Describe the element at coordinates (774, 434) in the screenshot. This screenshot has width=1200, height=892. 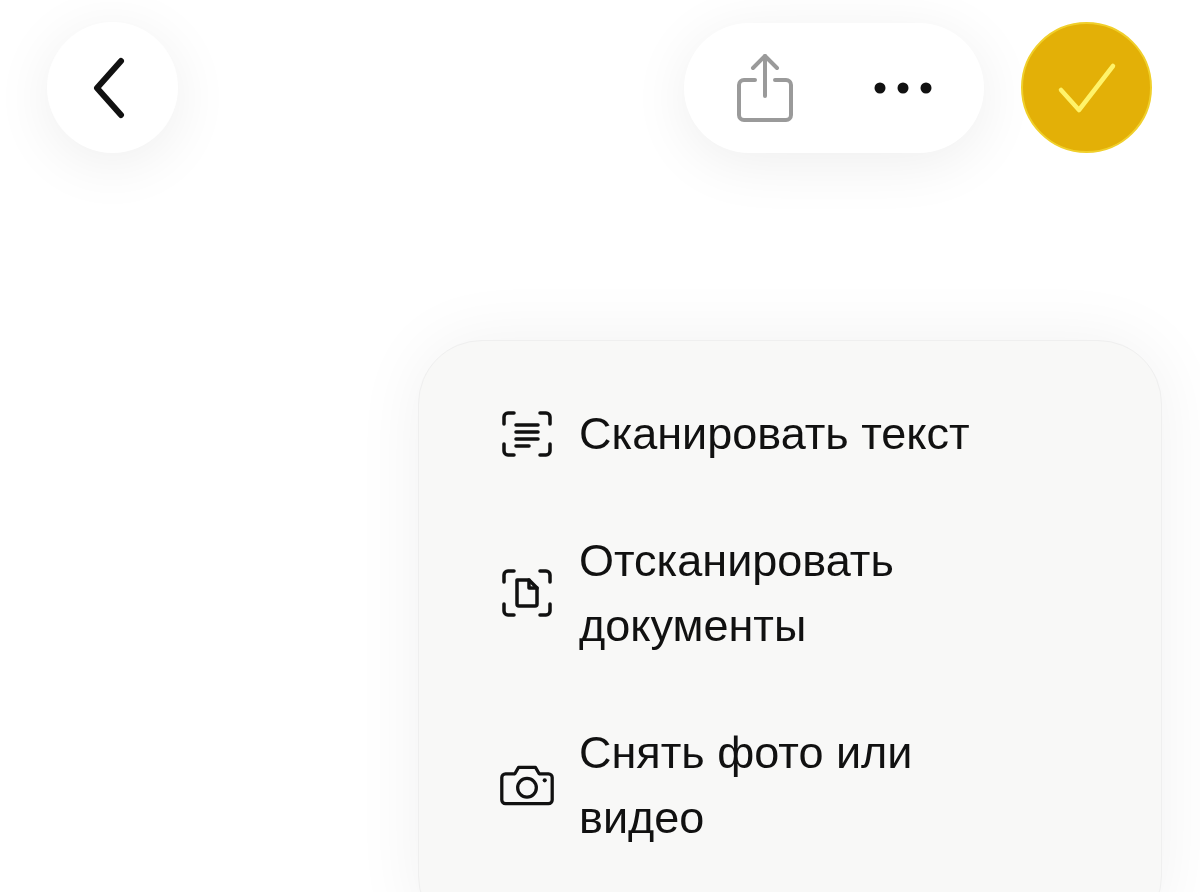
I see `menu-item-label: Сканировать текст` at that location.